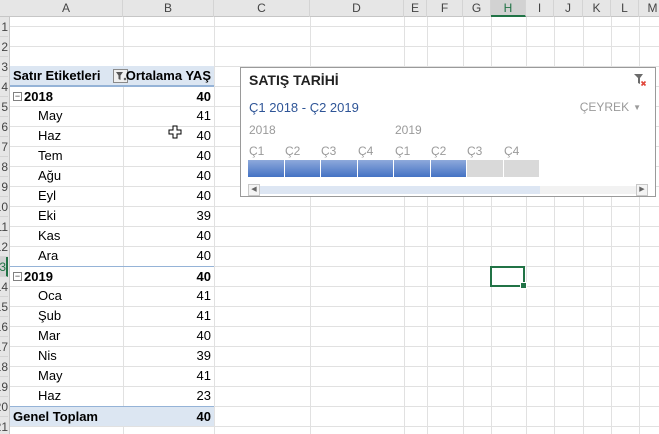  What do you see at coordinates (254, 190) in the screenshot?
I see `scroll-left-button: ◀` at bounding box center [254, 190].